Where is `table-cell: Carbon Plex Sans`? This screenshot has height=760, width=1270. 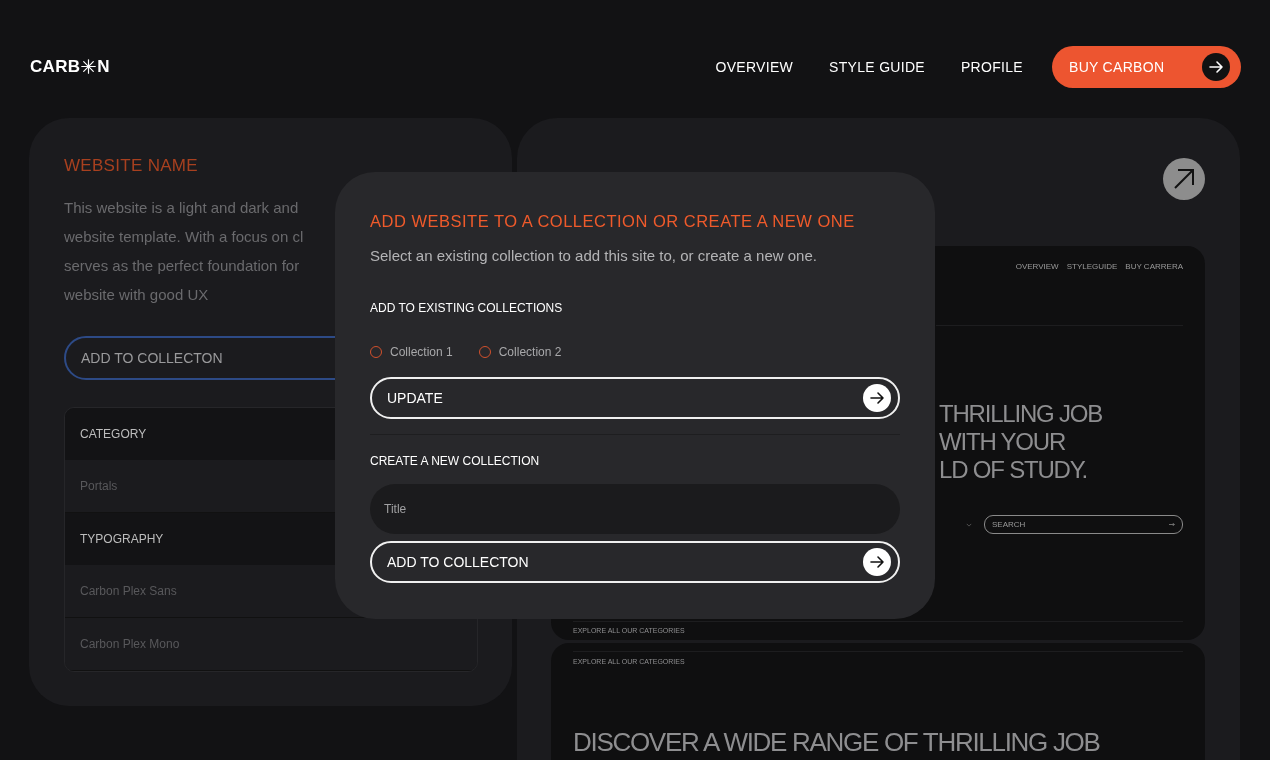 table-cell: Carbon Plex Sans is located at coordinates (128, 591).